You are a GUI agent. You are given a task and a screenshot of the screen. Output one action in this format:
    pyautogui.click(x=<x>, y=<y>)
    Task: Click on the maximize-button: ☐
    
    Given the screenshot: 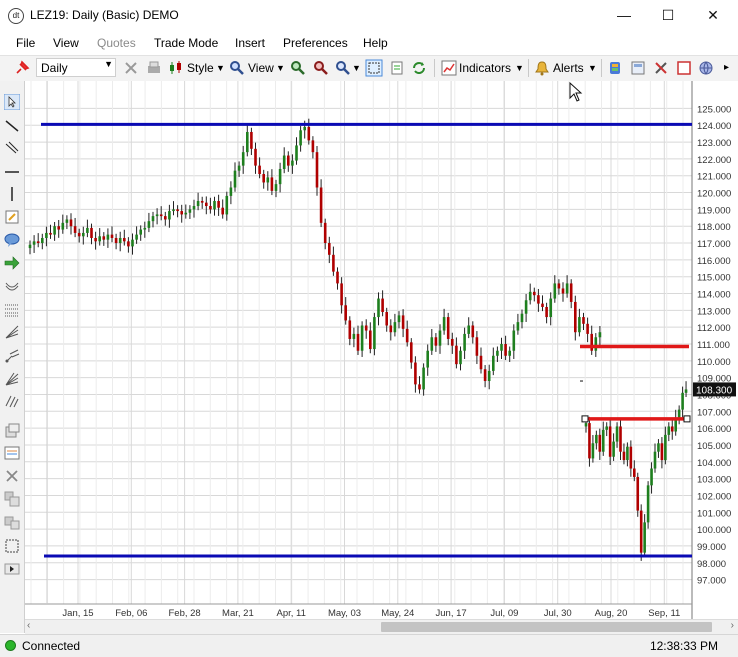 What is the action you would take?
    pyautogui.click(x=668, y=15)
    